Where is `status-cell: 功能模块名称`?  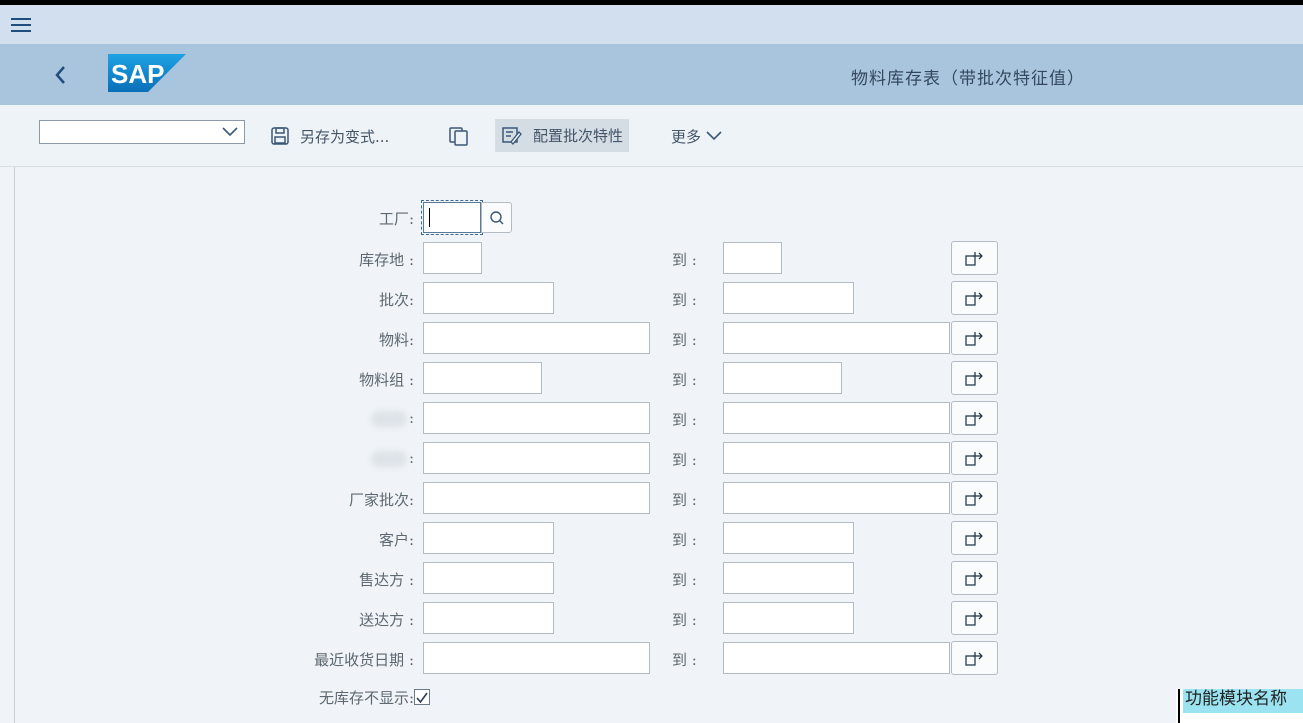
status-cell: 功能模块名称 is located at coordinates (1239, 706).